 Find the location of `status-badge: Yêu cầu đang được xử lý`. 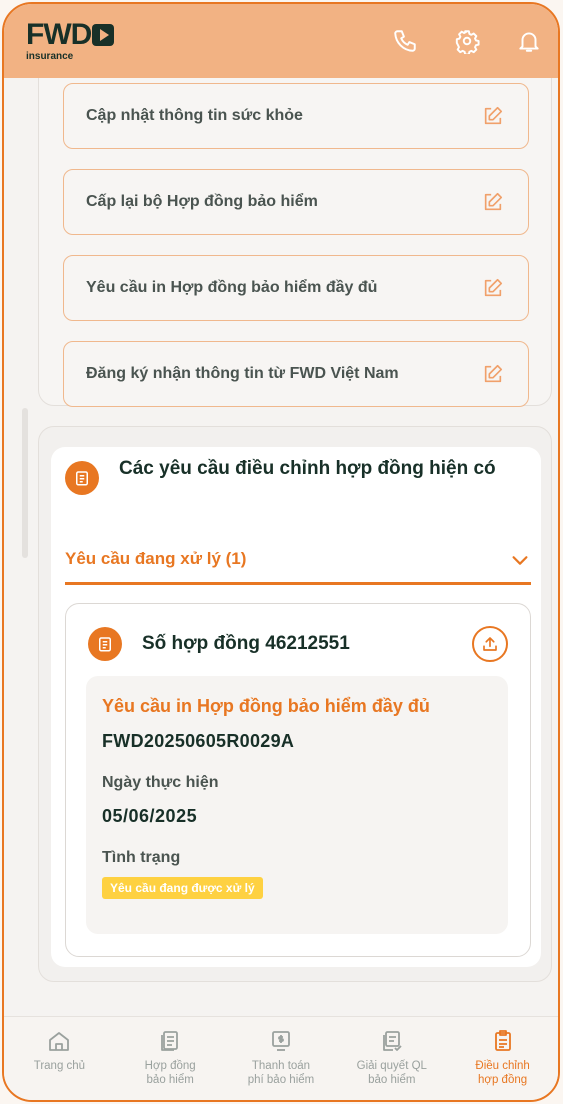

status-badge: Yêu cầu đang được xử lý is located at coordinates (182, 888).